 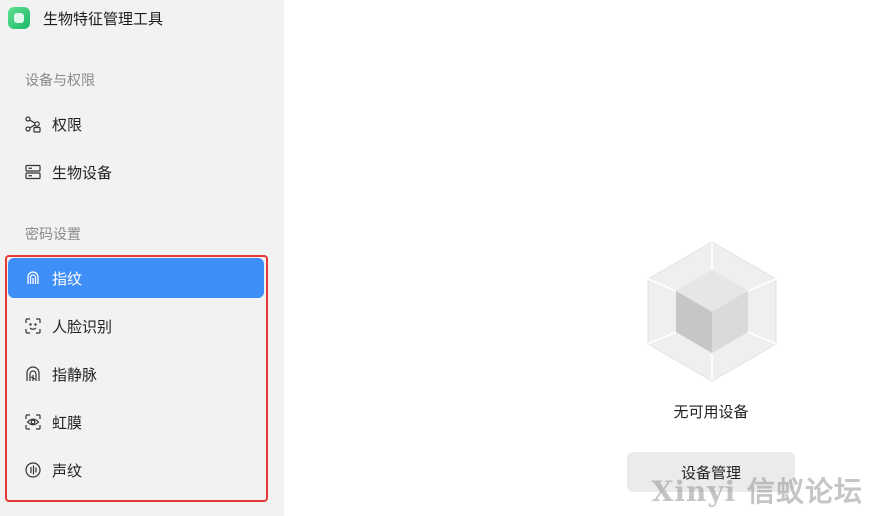 What do you see at coordinates (136, 422) in the screenshot?
I see `sidebar-item-iris: 虹膜` at bounding box center [136, 422].